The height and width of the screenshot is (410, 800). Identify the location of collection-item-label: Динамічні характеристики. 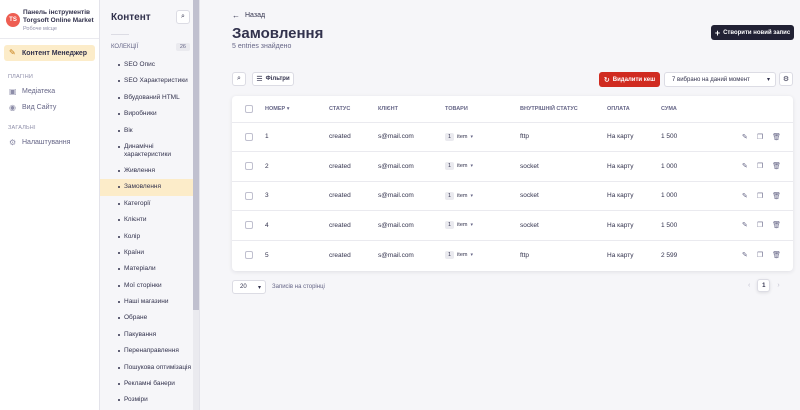
(148, 150).